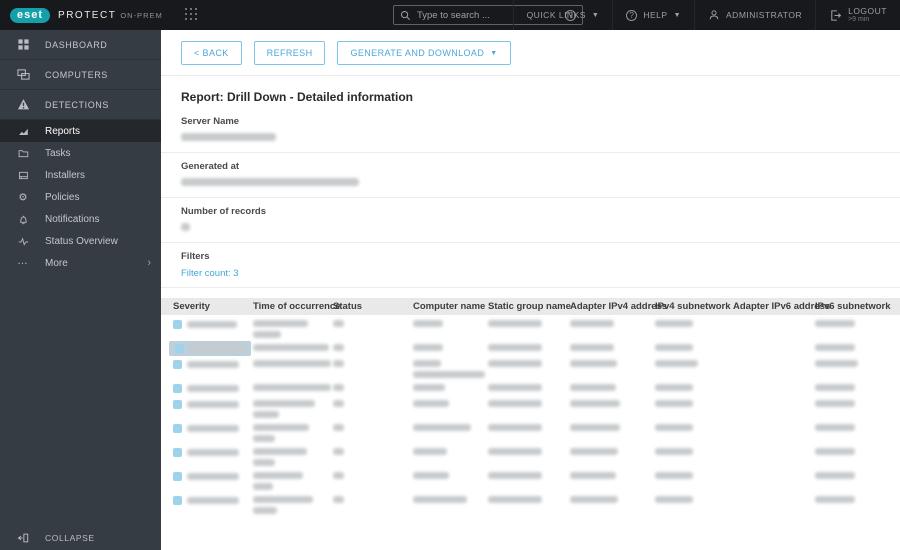  I want to click on logout-button: LOGOUT >9 min, so click(857, 15).